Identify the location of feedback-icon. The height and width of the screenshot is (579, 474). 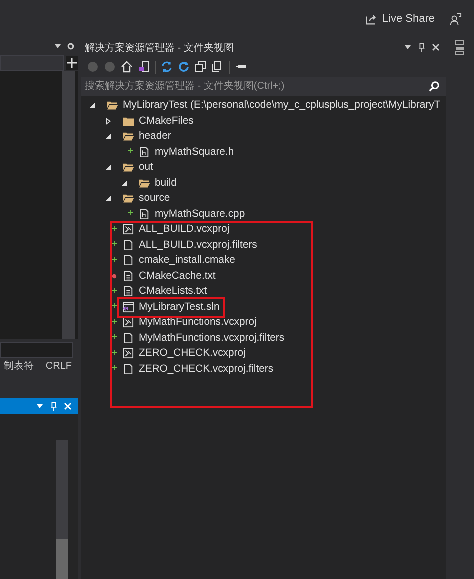
(455, 19).